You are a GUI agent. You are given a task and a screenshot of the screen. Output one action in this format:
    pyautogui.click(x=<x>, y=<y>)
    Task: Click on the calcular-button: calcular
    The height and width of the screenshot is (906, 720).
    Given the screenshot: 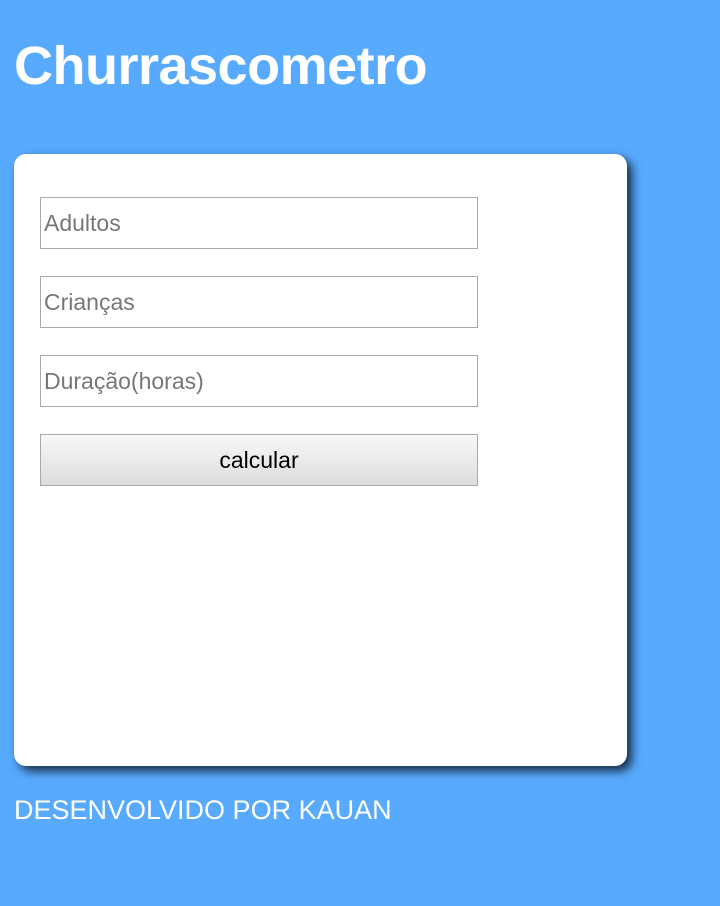 What is the action you would take?
    pyautogui.click(x=259, y=460)
    